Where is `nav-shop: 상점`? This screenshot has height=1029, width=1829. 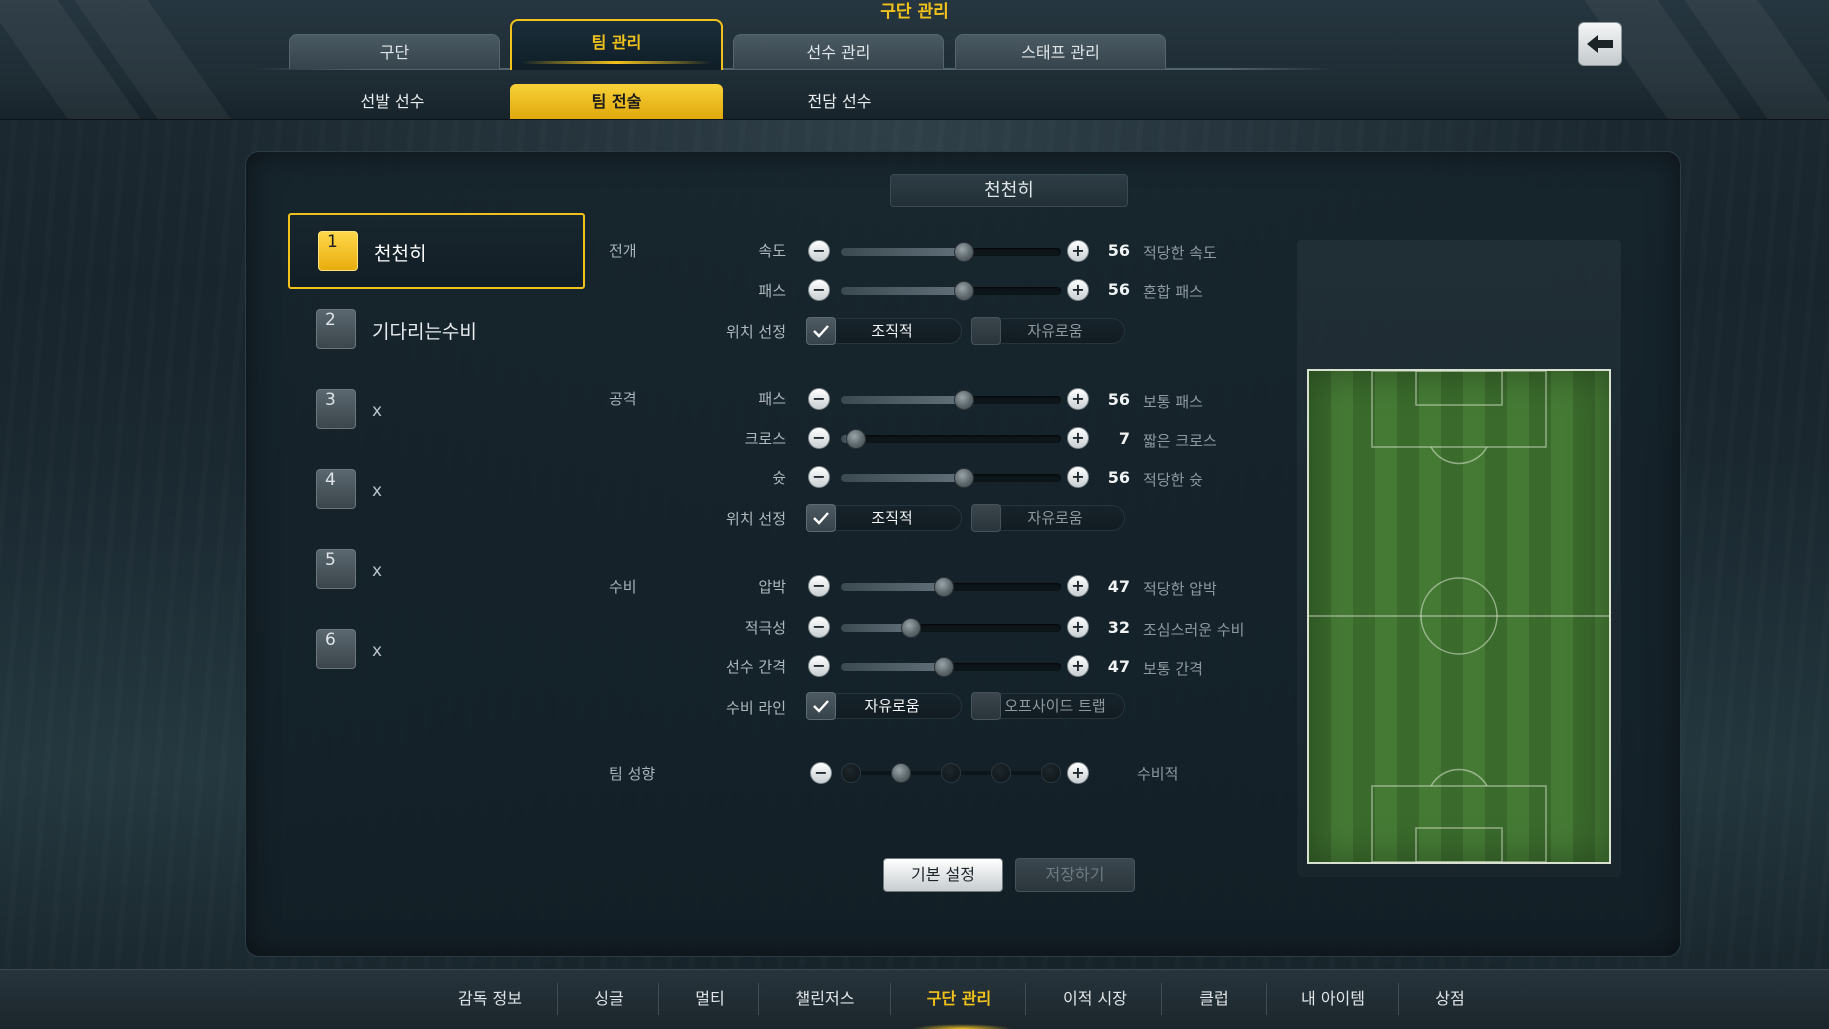 nav-shop: 상점 is located at coordinates (1450, 999).